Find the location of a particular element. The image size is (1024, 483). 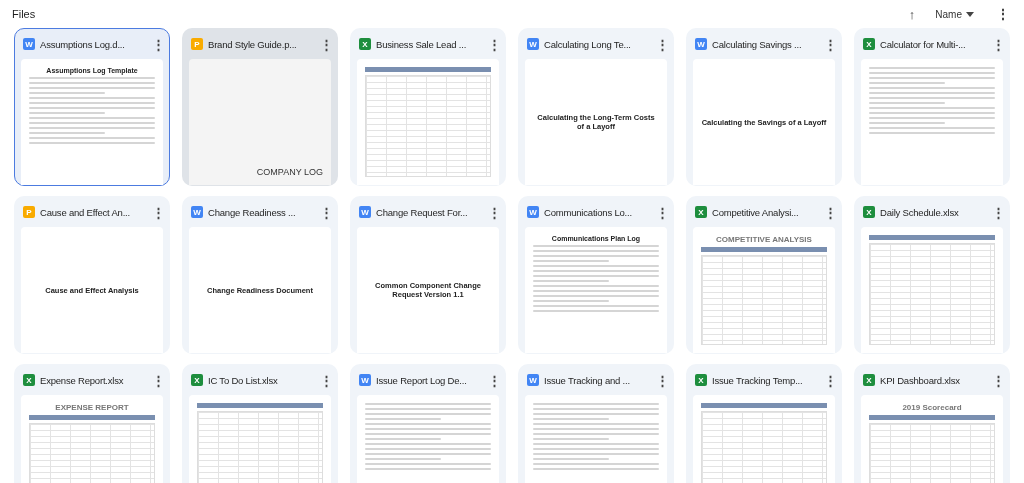

preview-heading: 2019 Scorecard is located at coordinates (932, 407).